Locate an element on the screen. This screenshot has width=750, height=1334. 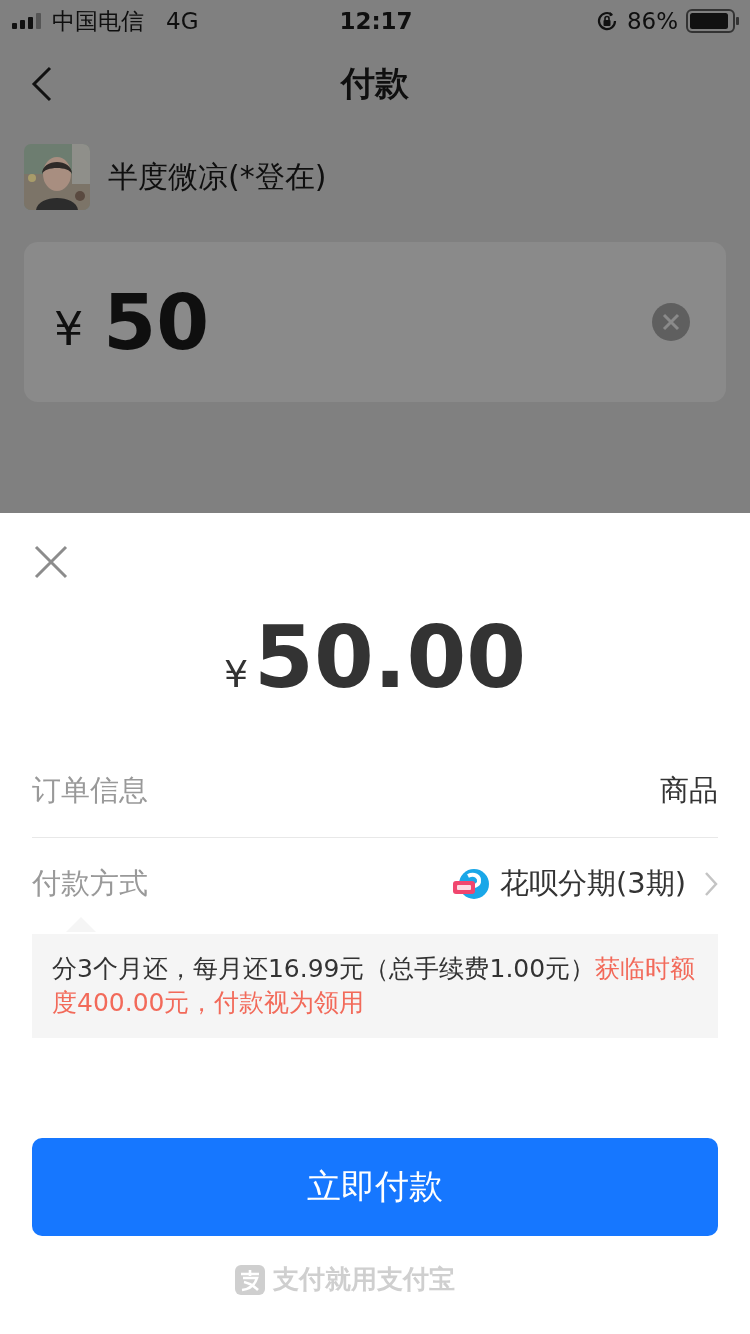
signal-icon is located at coordinates (28, 21).